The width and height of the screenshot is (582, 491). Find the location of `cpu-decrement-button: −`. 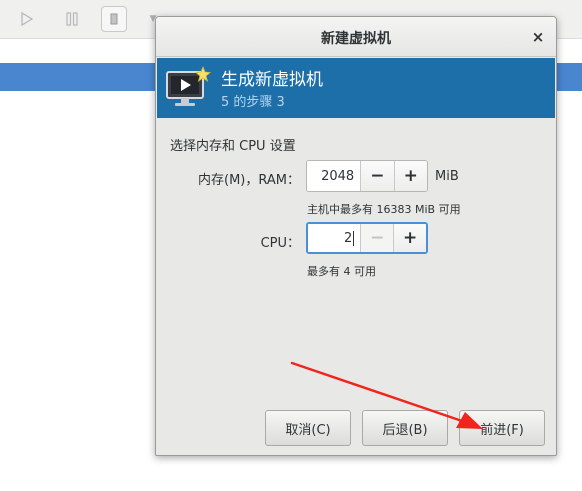

cpu-decrement-button: − is located at coordinates (377, 238).